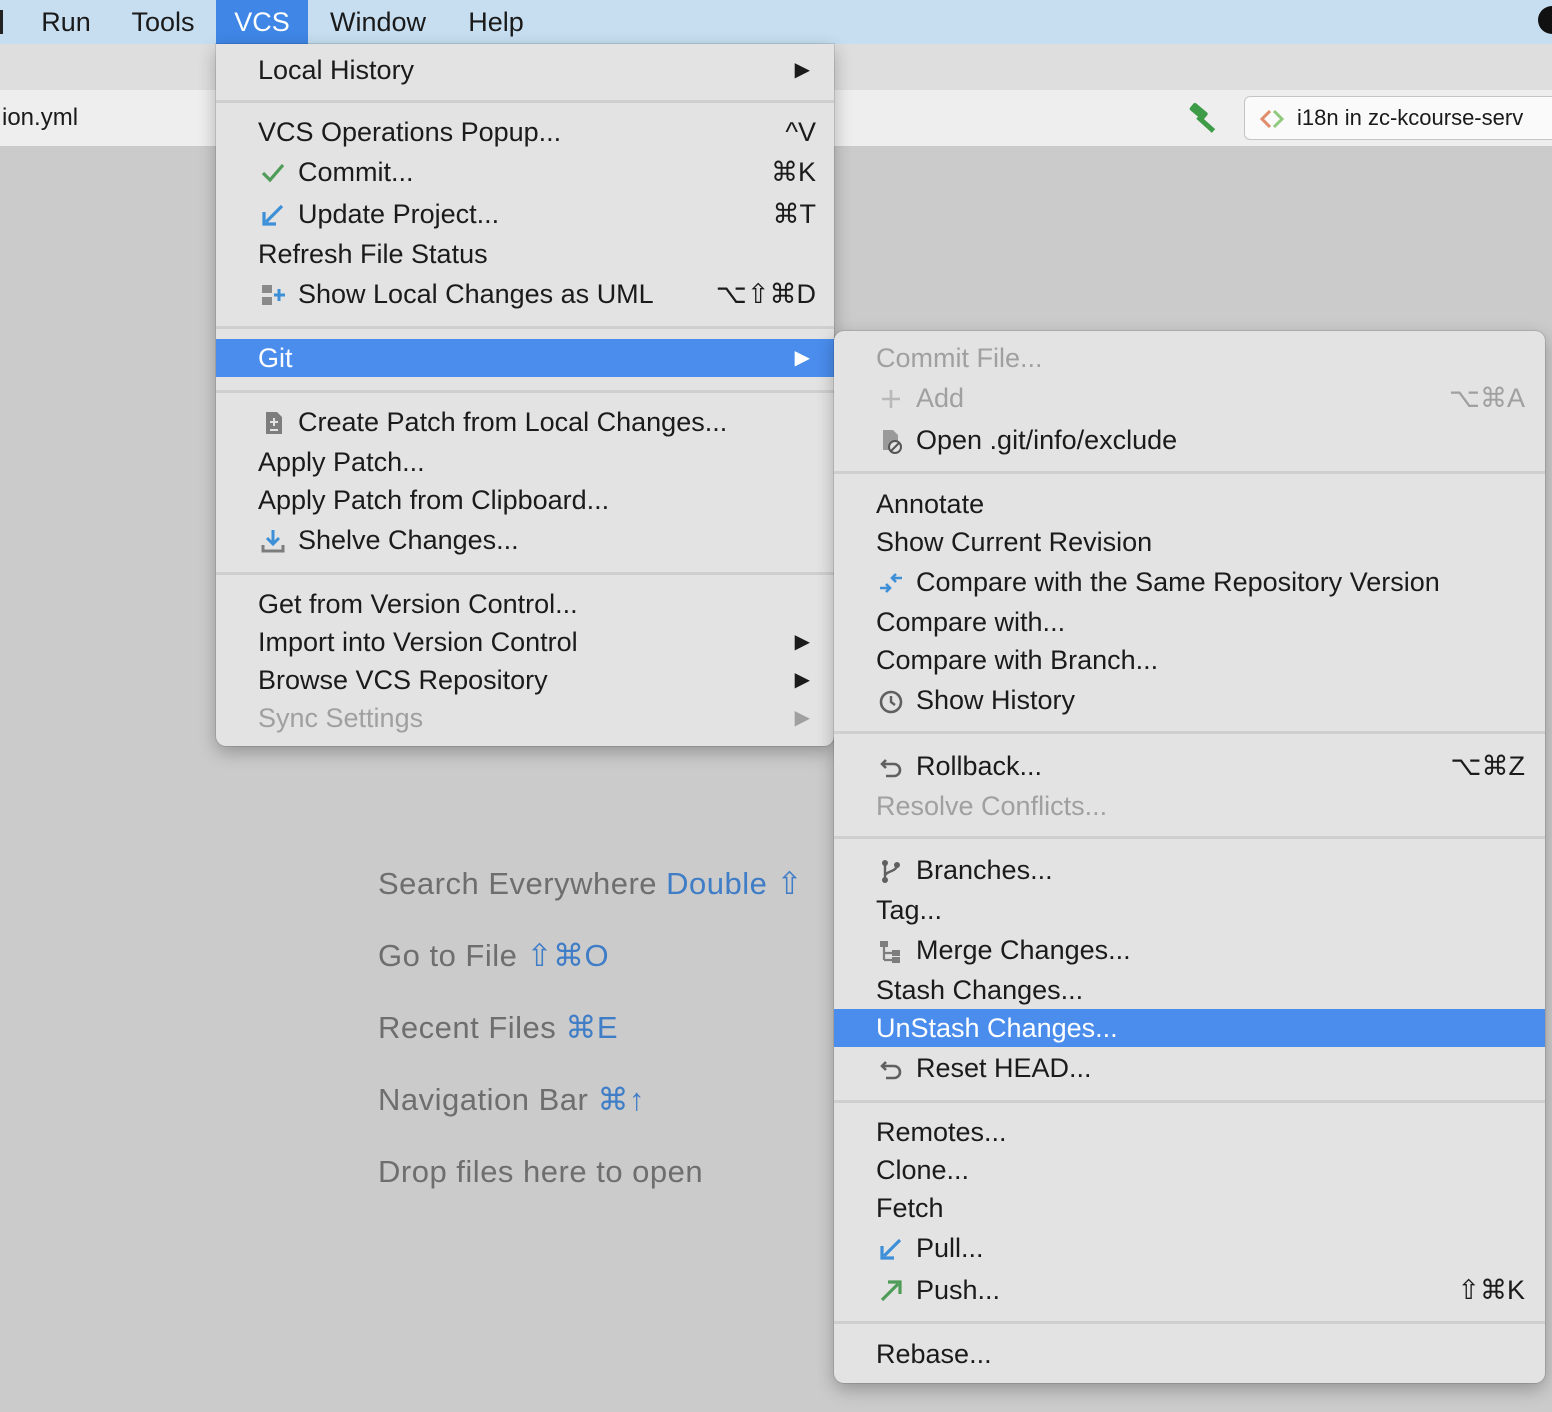 Image resolution: width=1552 pixels, height=1412 pixels. I want to click on menu-item-fetch: Fetch, so click(1189, 1208).